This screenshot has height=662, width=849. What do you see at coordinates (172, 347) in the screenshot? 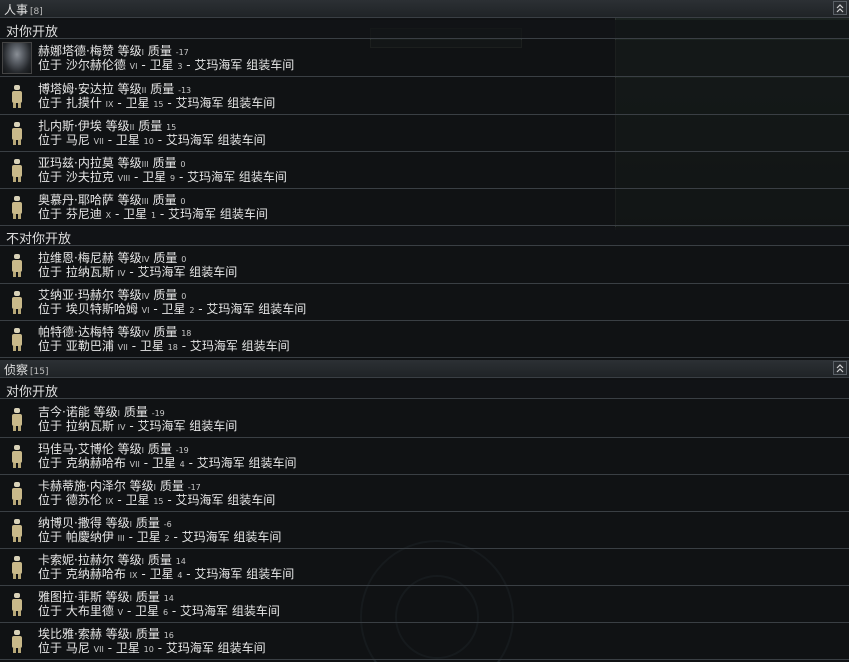
I see `location-moon-number: 18` at bounding box center [172, 347].